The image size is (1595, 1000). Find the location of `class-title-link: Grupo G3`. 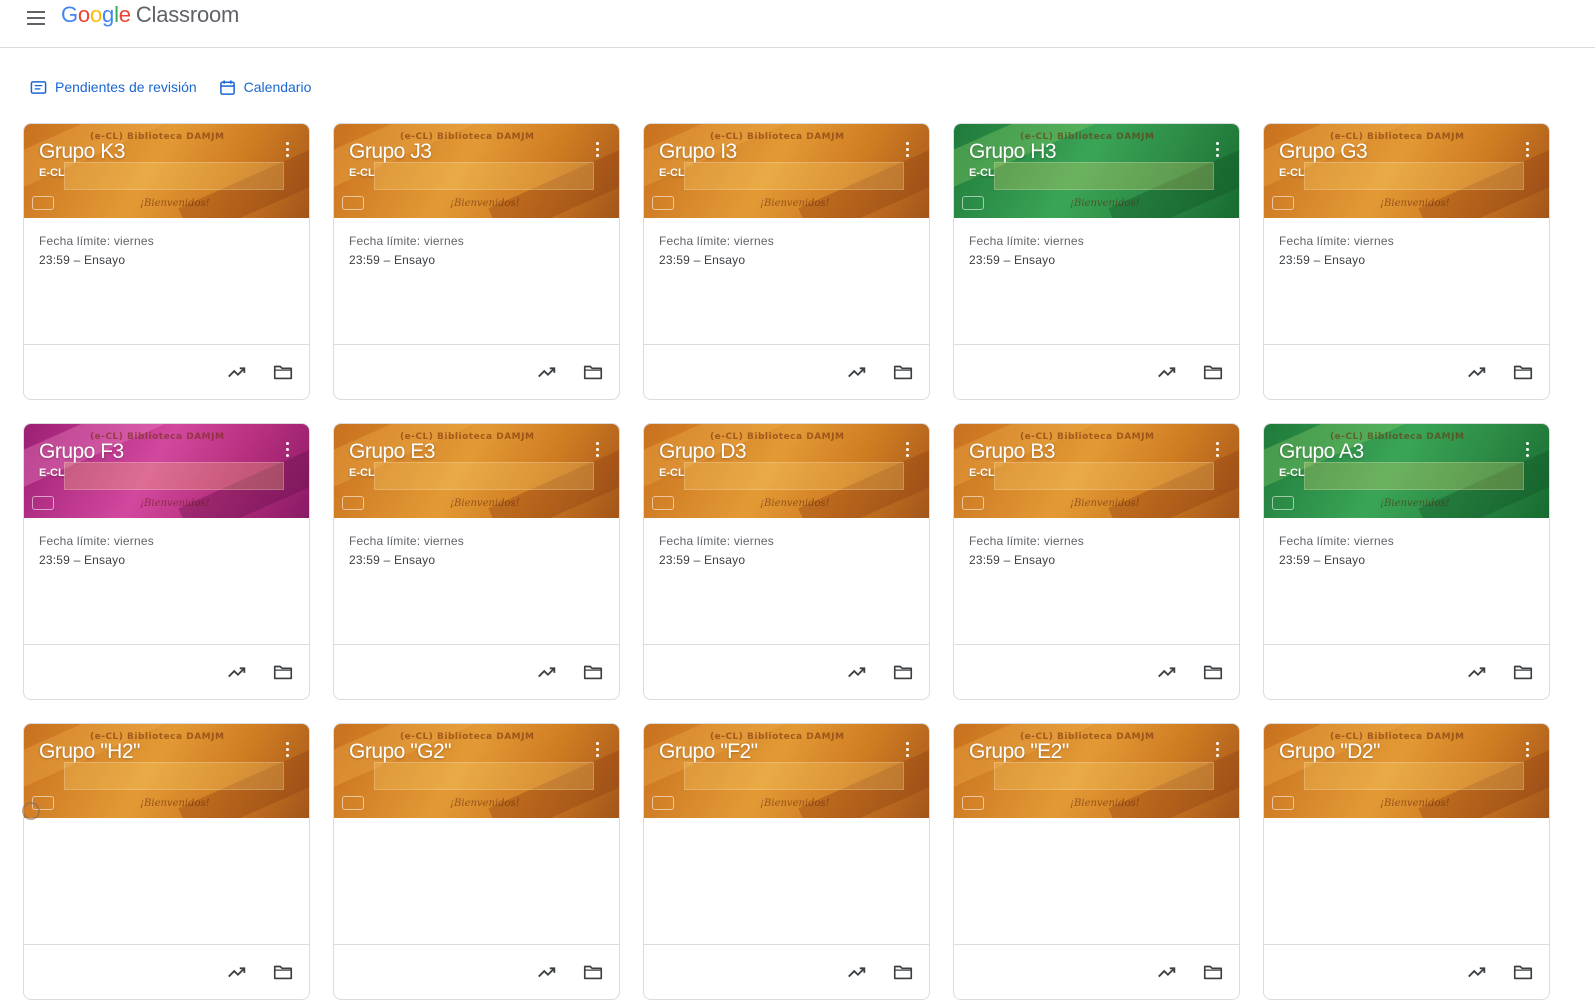

class-title-link: Grupo G3 is located at coordinates (1323, 152).